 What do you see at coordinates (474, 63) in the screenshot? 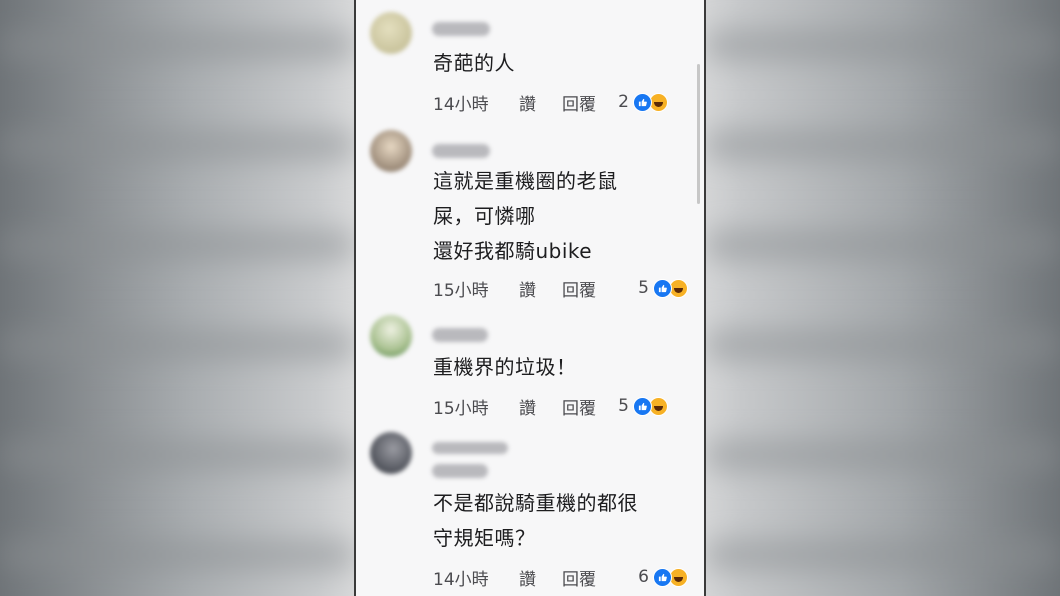
I see `comment-text: 奇葩的人` at bounding box center [474, 63].